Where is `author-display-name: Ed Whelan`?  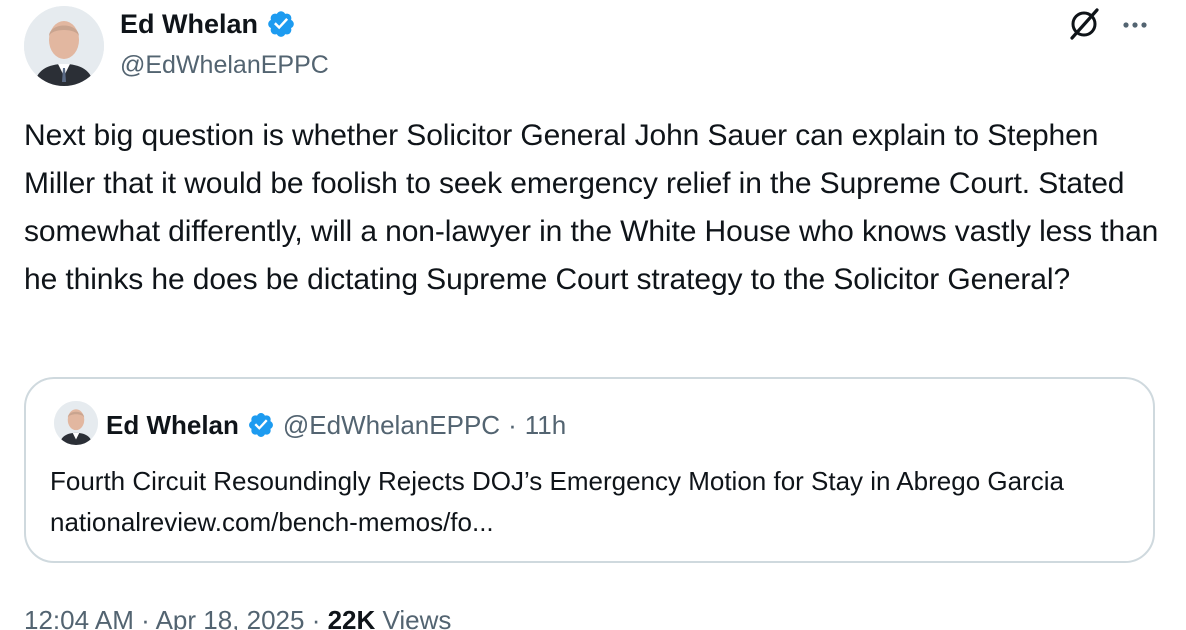
author-display-name: Ed Whelan is located at coordinates (189, 24).